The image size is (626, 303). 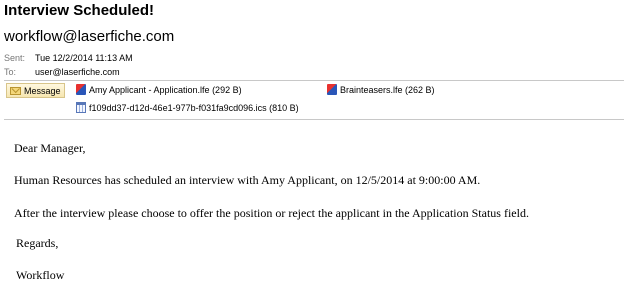 What do you see at coordinates (81, 108) in the screenshot?
I see `calendar-file-icon` at bounding box center [81, 108].